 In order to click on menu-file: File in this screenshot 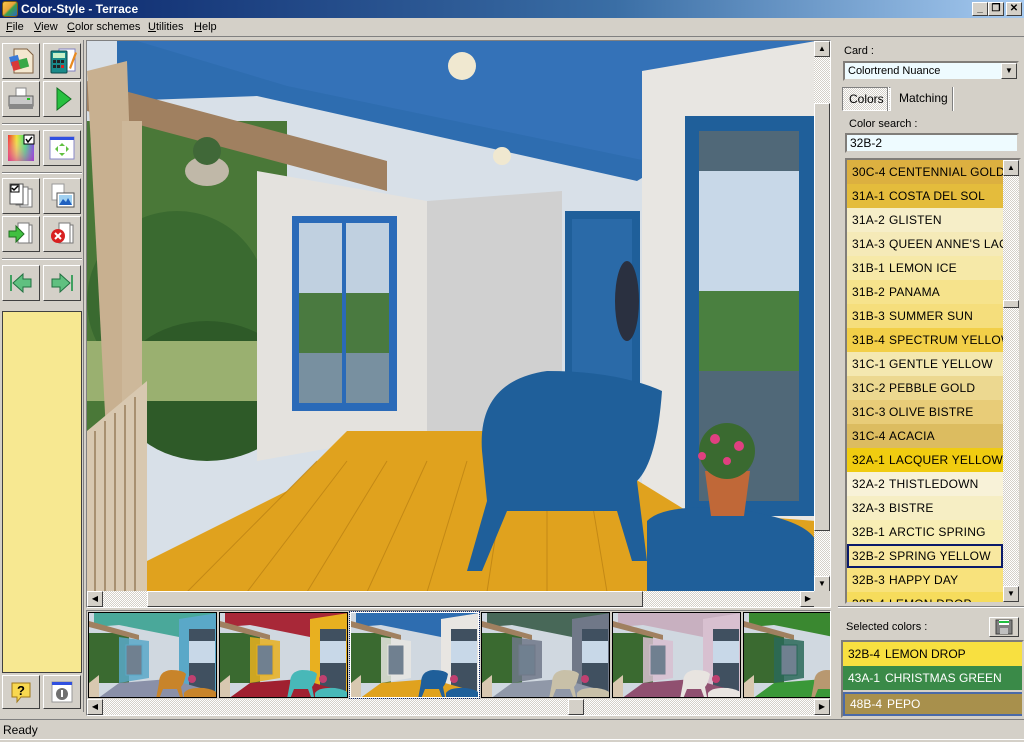, I will do `click(15, 27)`.